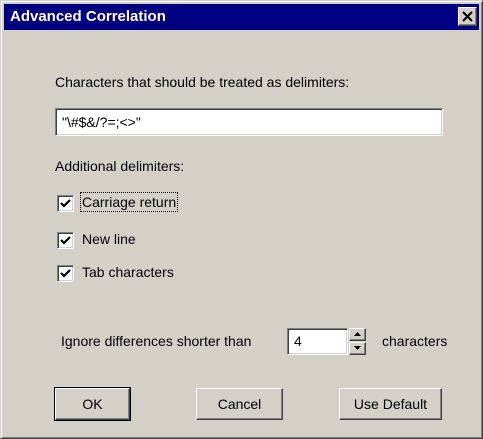 The image size is (483, 439). Describe the element at coordinates (156, 341) in the screenshot. I see `ignore-prefix-label: Ignore differences shorter than` at that location.